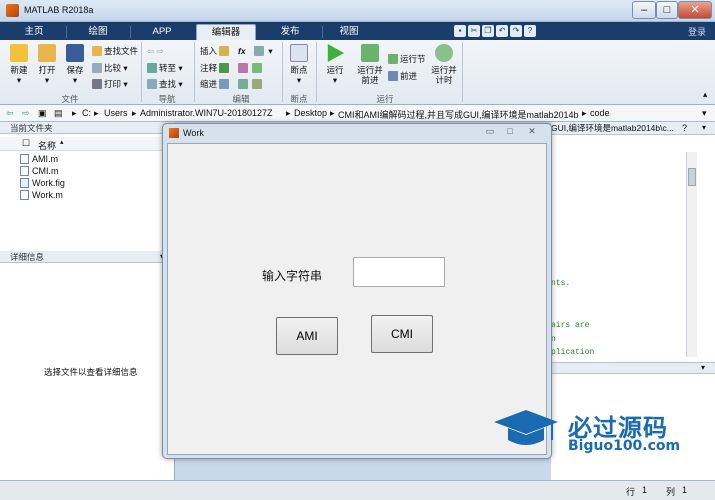 The width and height of the screenshot is (715, 500). What do you see at coordinates (10, 113) in the screenshot?
I see `back-arrow-icon: ⇦` at bounding box center [10, 113].